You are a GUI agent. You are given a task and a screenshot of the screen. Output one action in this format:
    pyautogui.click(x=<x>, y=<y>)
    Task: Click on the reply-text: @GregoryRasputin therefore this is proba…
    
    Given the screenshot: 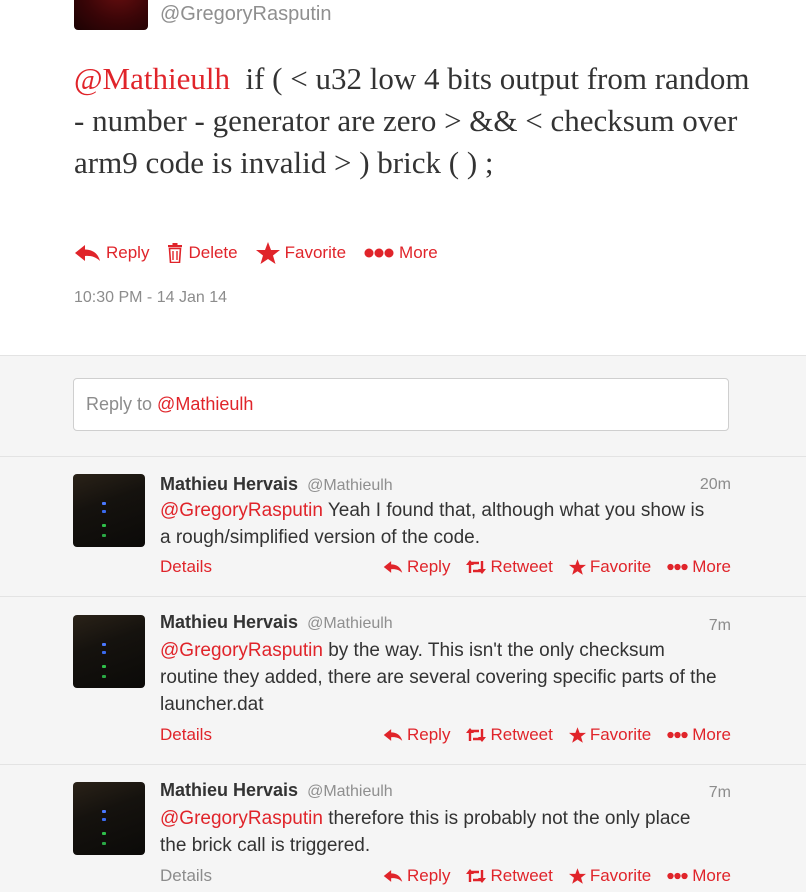 What is the action you would take?
    pyautogui.click(x=440, y=832)
    